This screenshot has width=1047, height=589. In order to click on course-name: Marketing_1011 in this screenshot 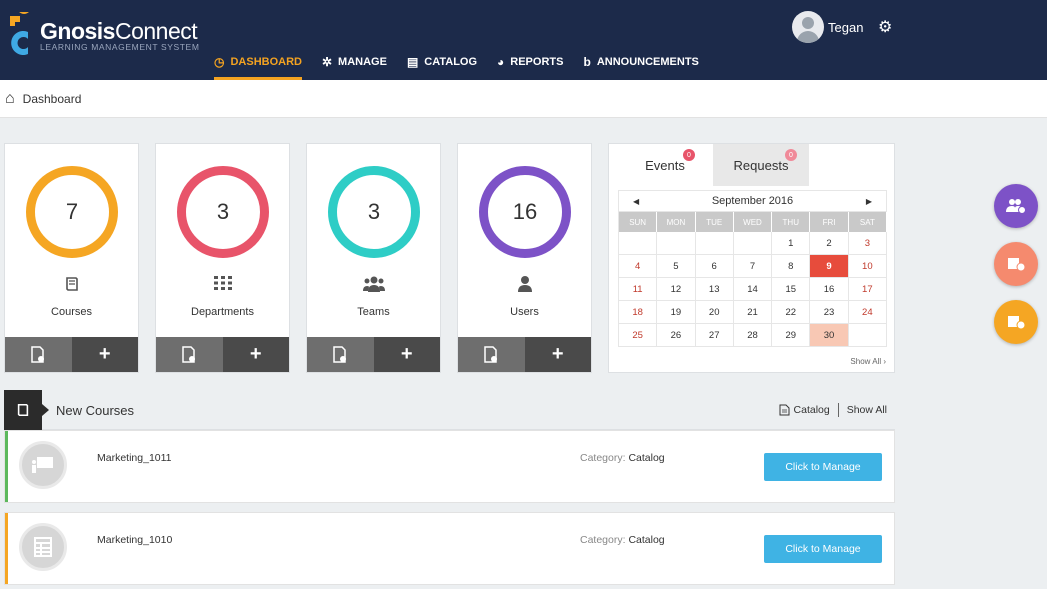, I will do `click(134, 458)`.